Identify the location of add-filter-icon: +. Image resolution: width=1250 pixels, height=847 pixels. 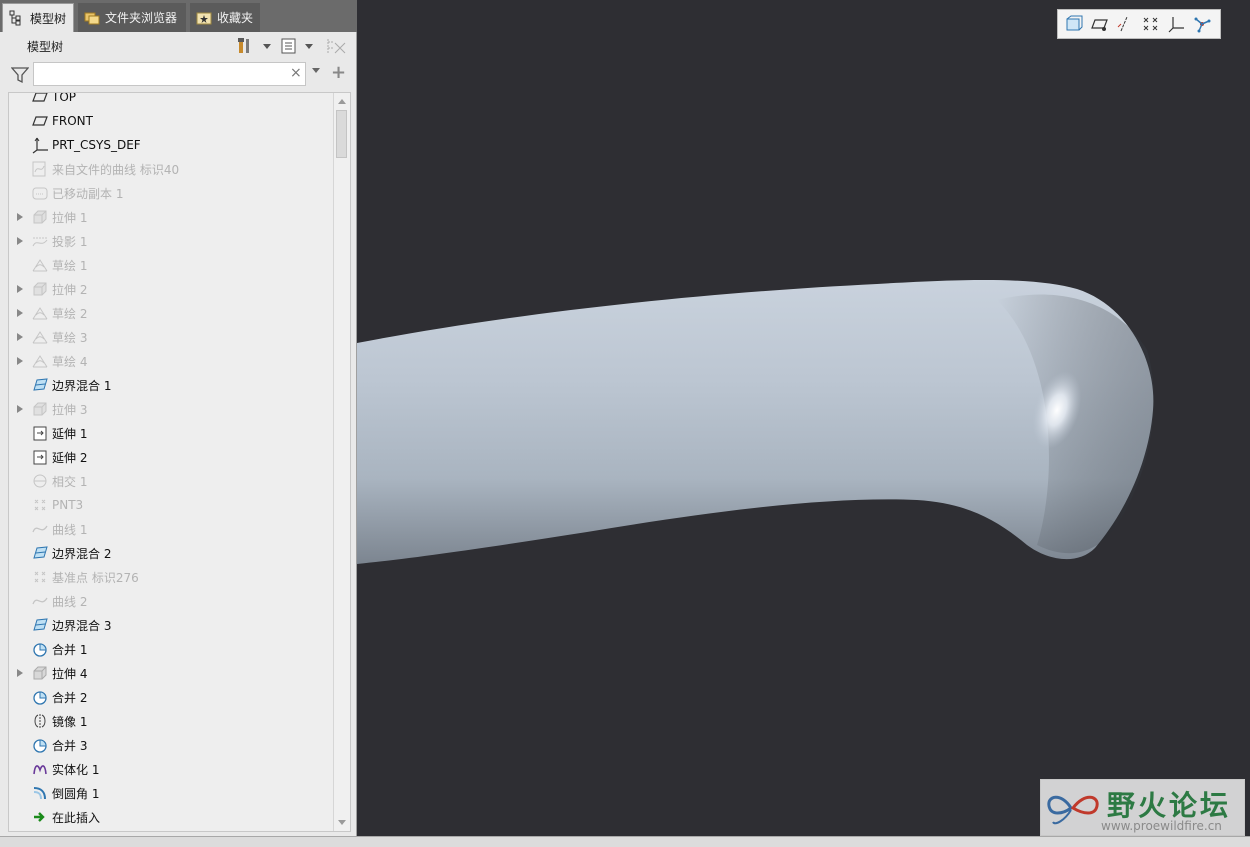
(338, 72).